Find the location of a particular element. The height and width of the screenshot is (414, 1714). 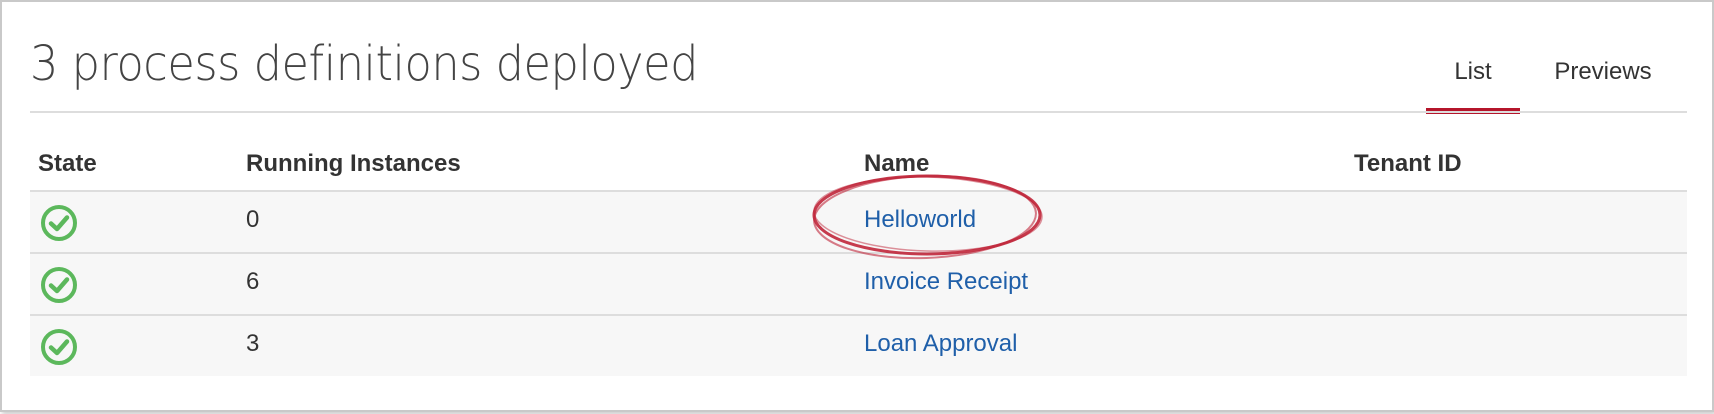

tab-list: List is located at coordinates (1473, 83).